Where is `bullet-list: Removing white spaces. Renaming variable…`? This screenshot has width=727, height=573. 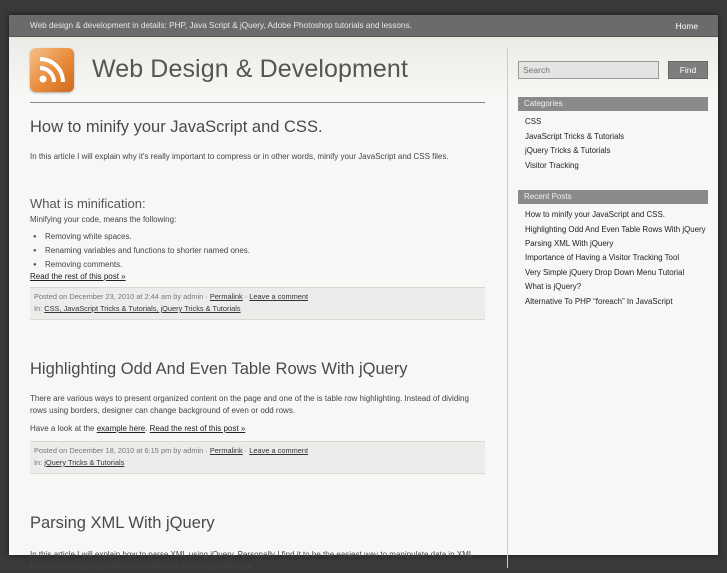
bullet-list: Removing white spaces. Renaming variable… is located at coordinates (257, 251).